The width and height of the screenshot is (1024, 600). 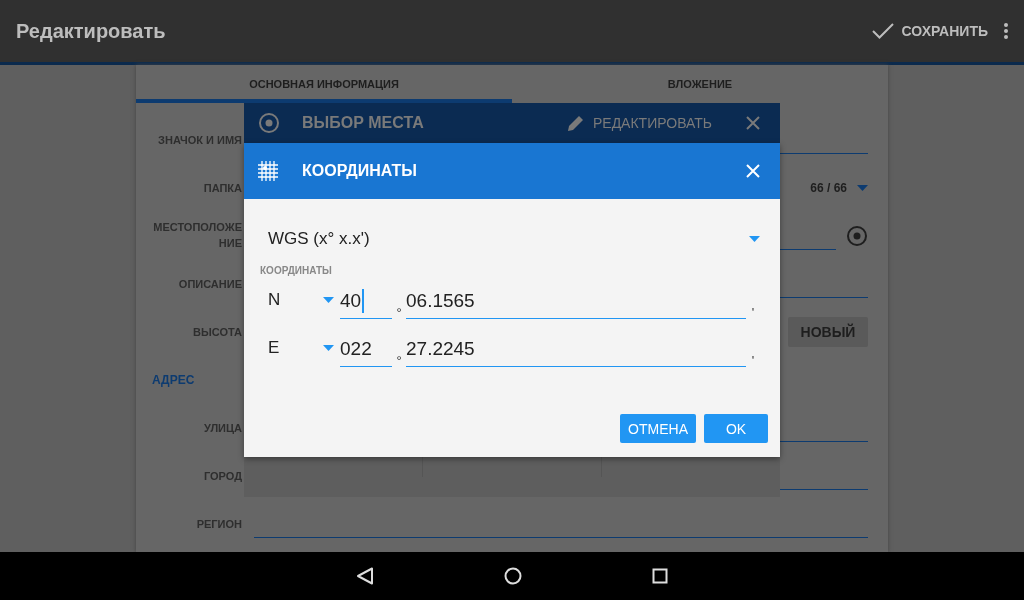 What do you see at coordinates (222, 476) in the screenshot?
I see `field-label: ГОРОД` at bounding box center [222, 476].